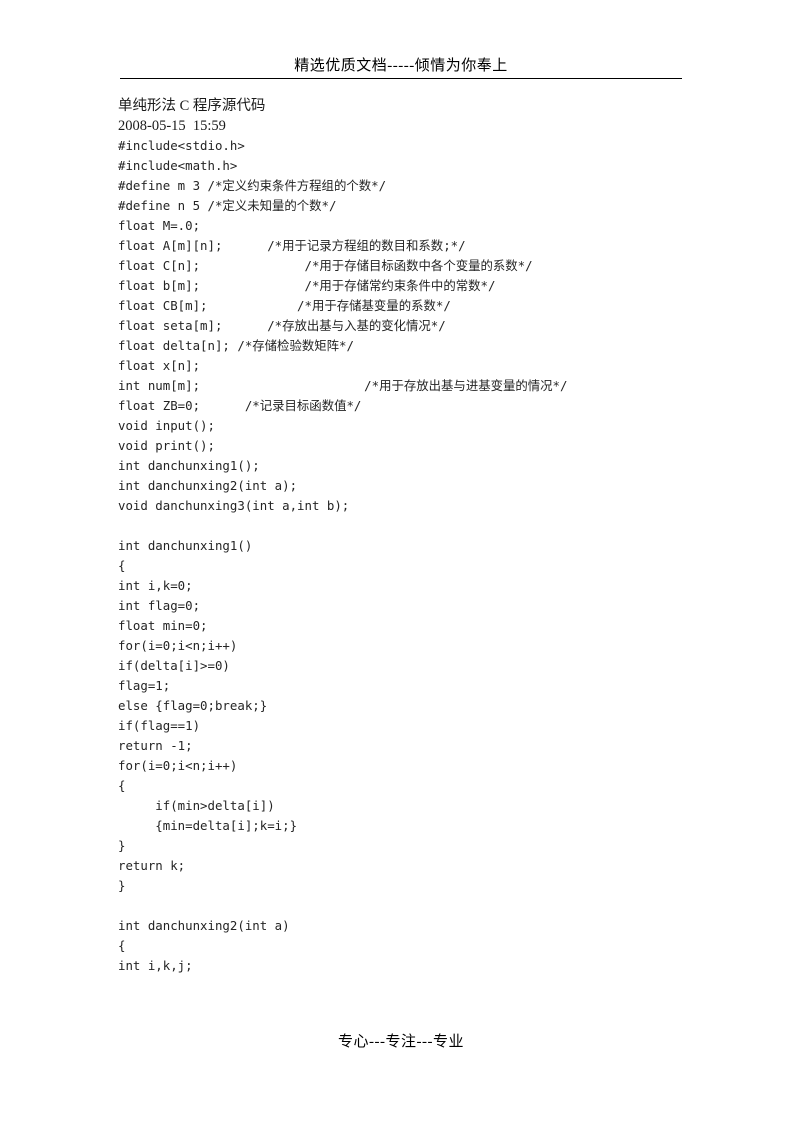  I want to click on code-line: float min=0;, so click(163, 625).